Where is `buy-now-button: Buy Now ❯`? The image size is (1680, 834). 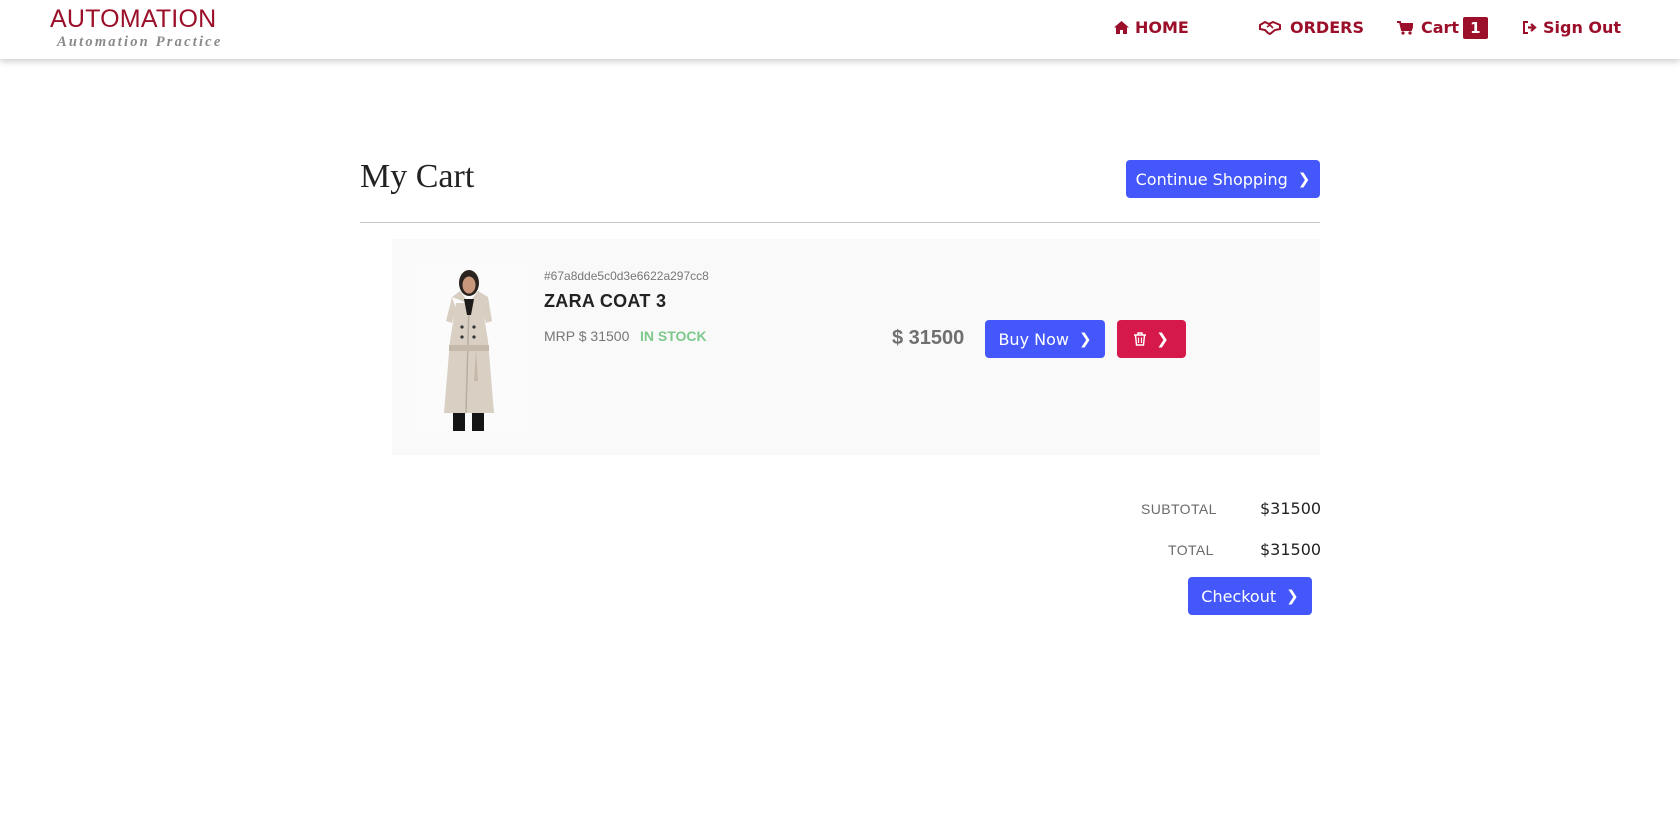
buy-now-button: Buy Now ❯ is located at coordinates (1045, 339).